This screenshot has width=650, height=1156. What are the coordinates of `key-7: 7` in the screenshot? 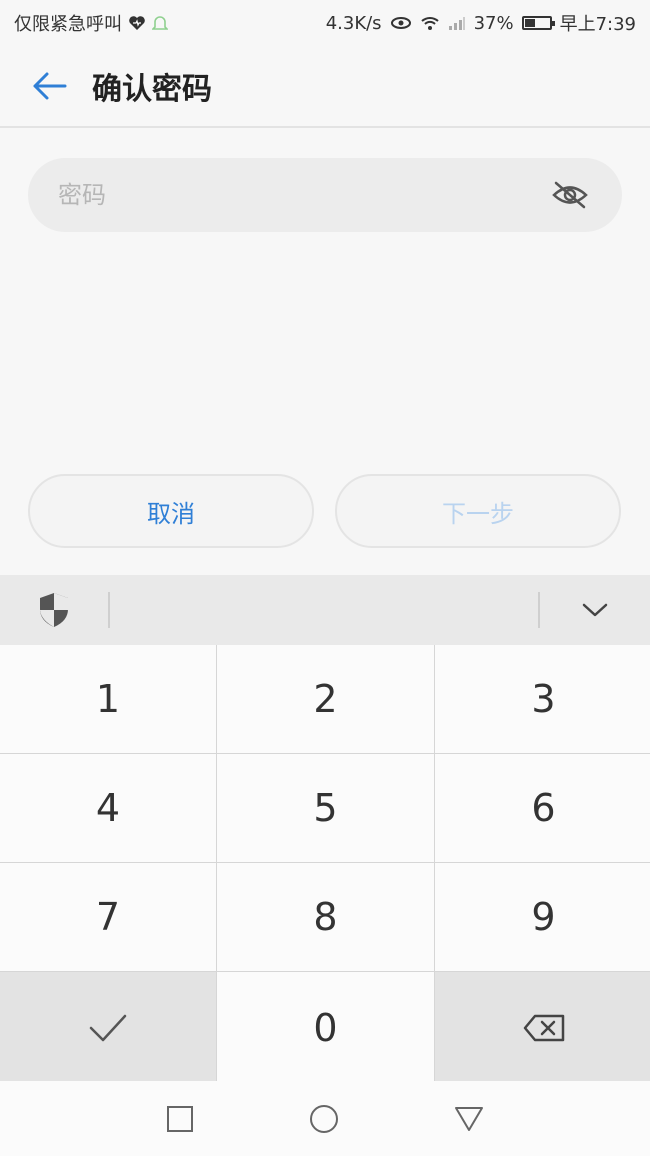 It's located at (108, 917).